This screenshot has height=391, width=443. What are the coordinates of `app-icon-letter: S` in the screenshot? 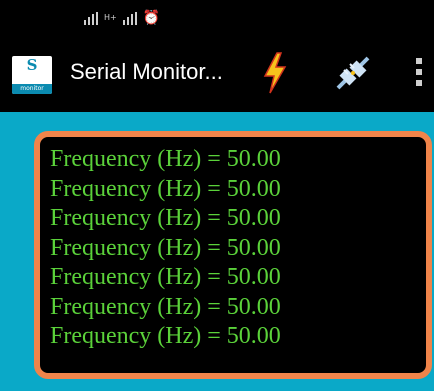 It's located at (32, 65).